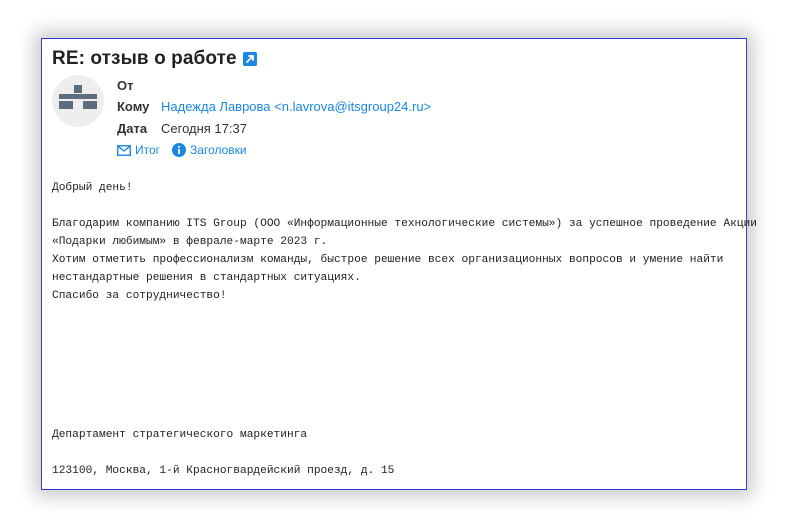 The height and width of the screenshot is (528, 788). What do you see at coordinates (180, 435) in the screenshot?
I see `signature-department: Департамент стратегического маркетинга` at bounding box center [180, 435].